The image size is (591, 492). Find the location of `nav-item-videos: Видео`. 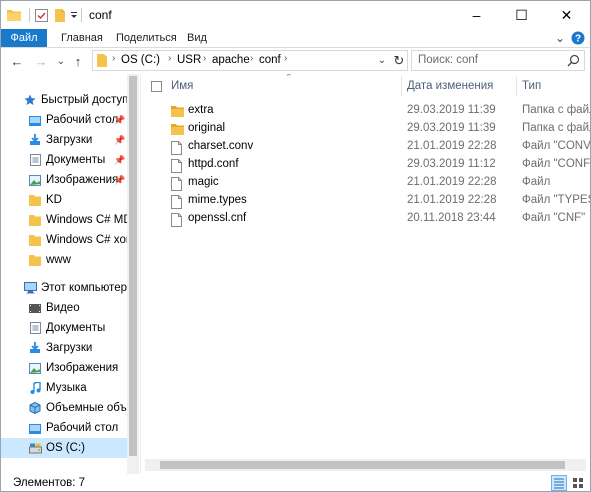

nav-item-videos: Видео is located at coordinates (64, 308).